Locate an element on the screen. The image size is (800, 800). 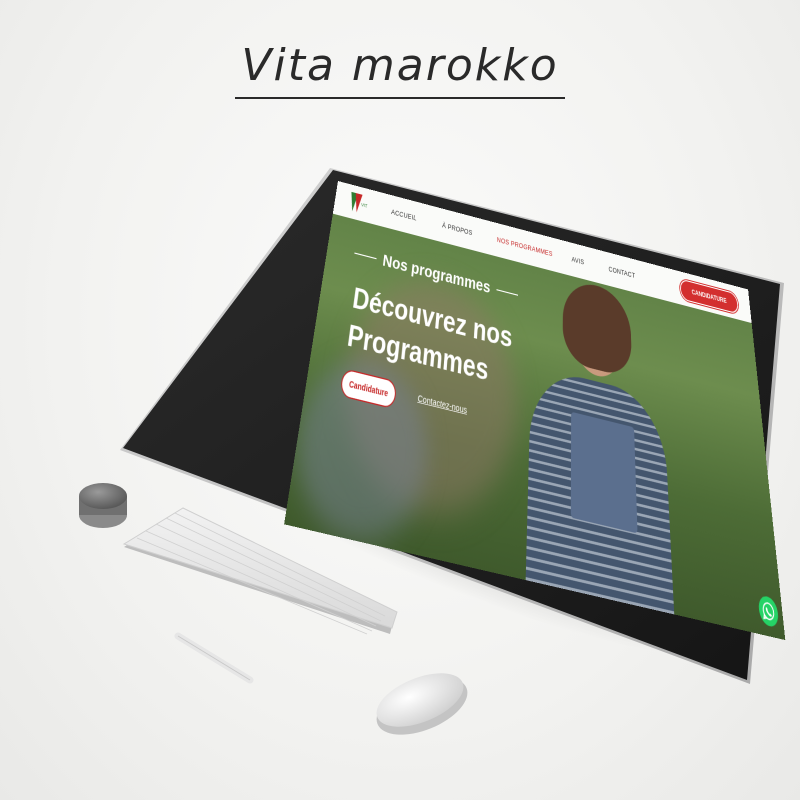
whatsapp-icon is located at coordinates (768, 611).